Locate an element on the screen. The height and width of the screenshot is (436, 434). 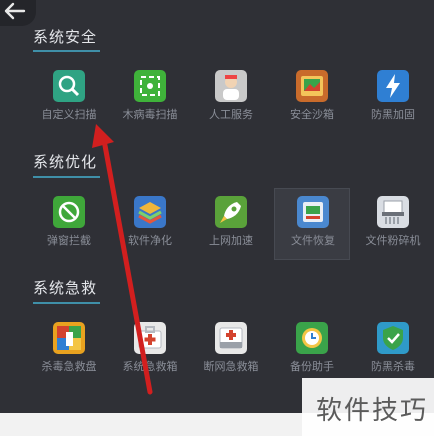
tile-custom-scan: 自定义扫描 is located at coordinates (69, 101).